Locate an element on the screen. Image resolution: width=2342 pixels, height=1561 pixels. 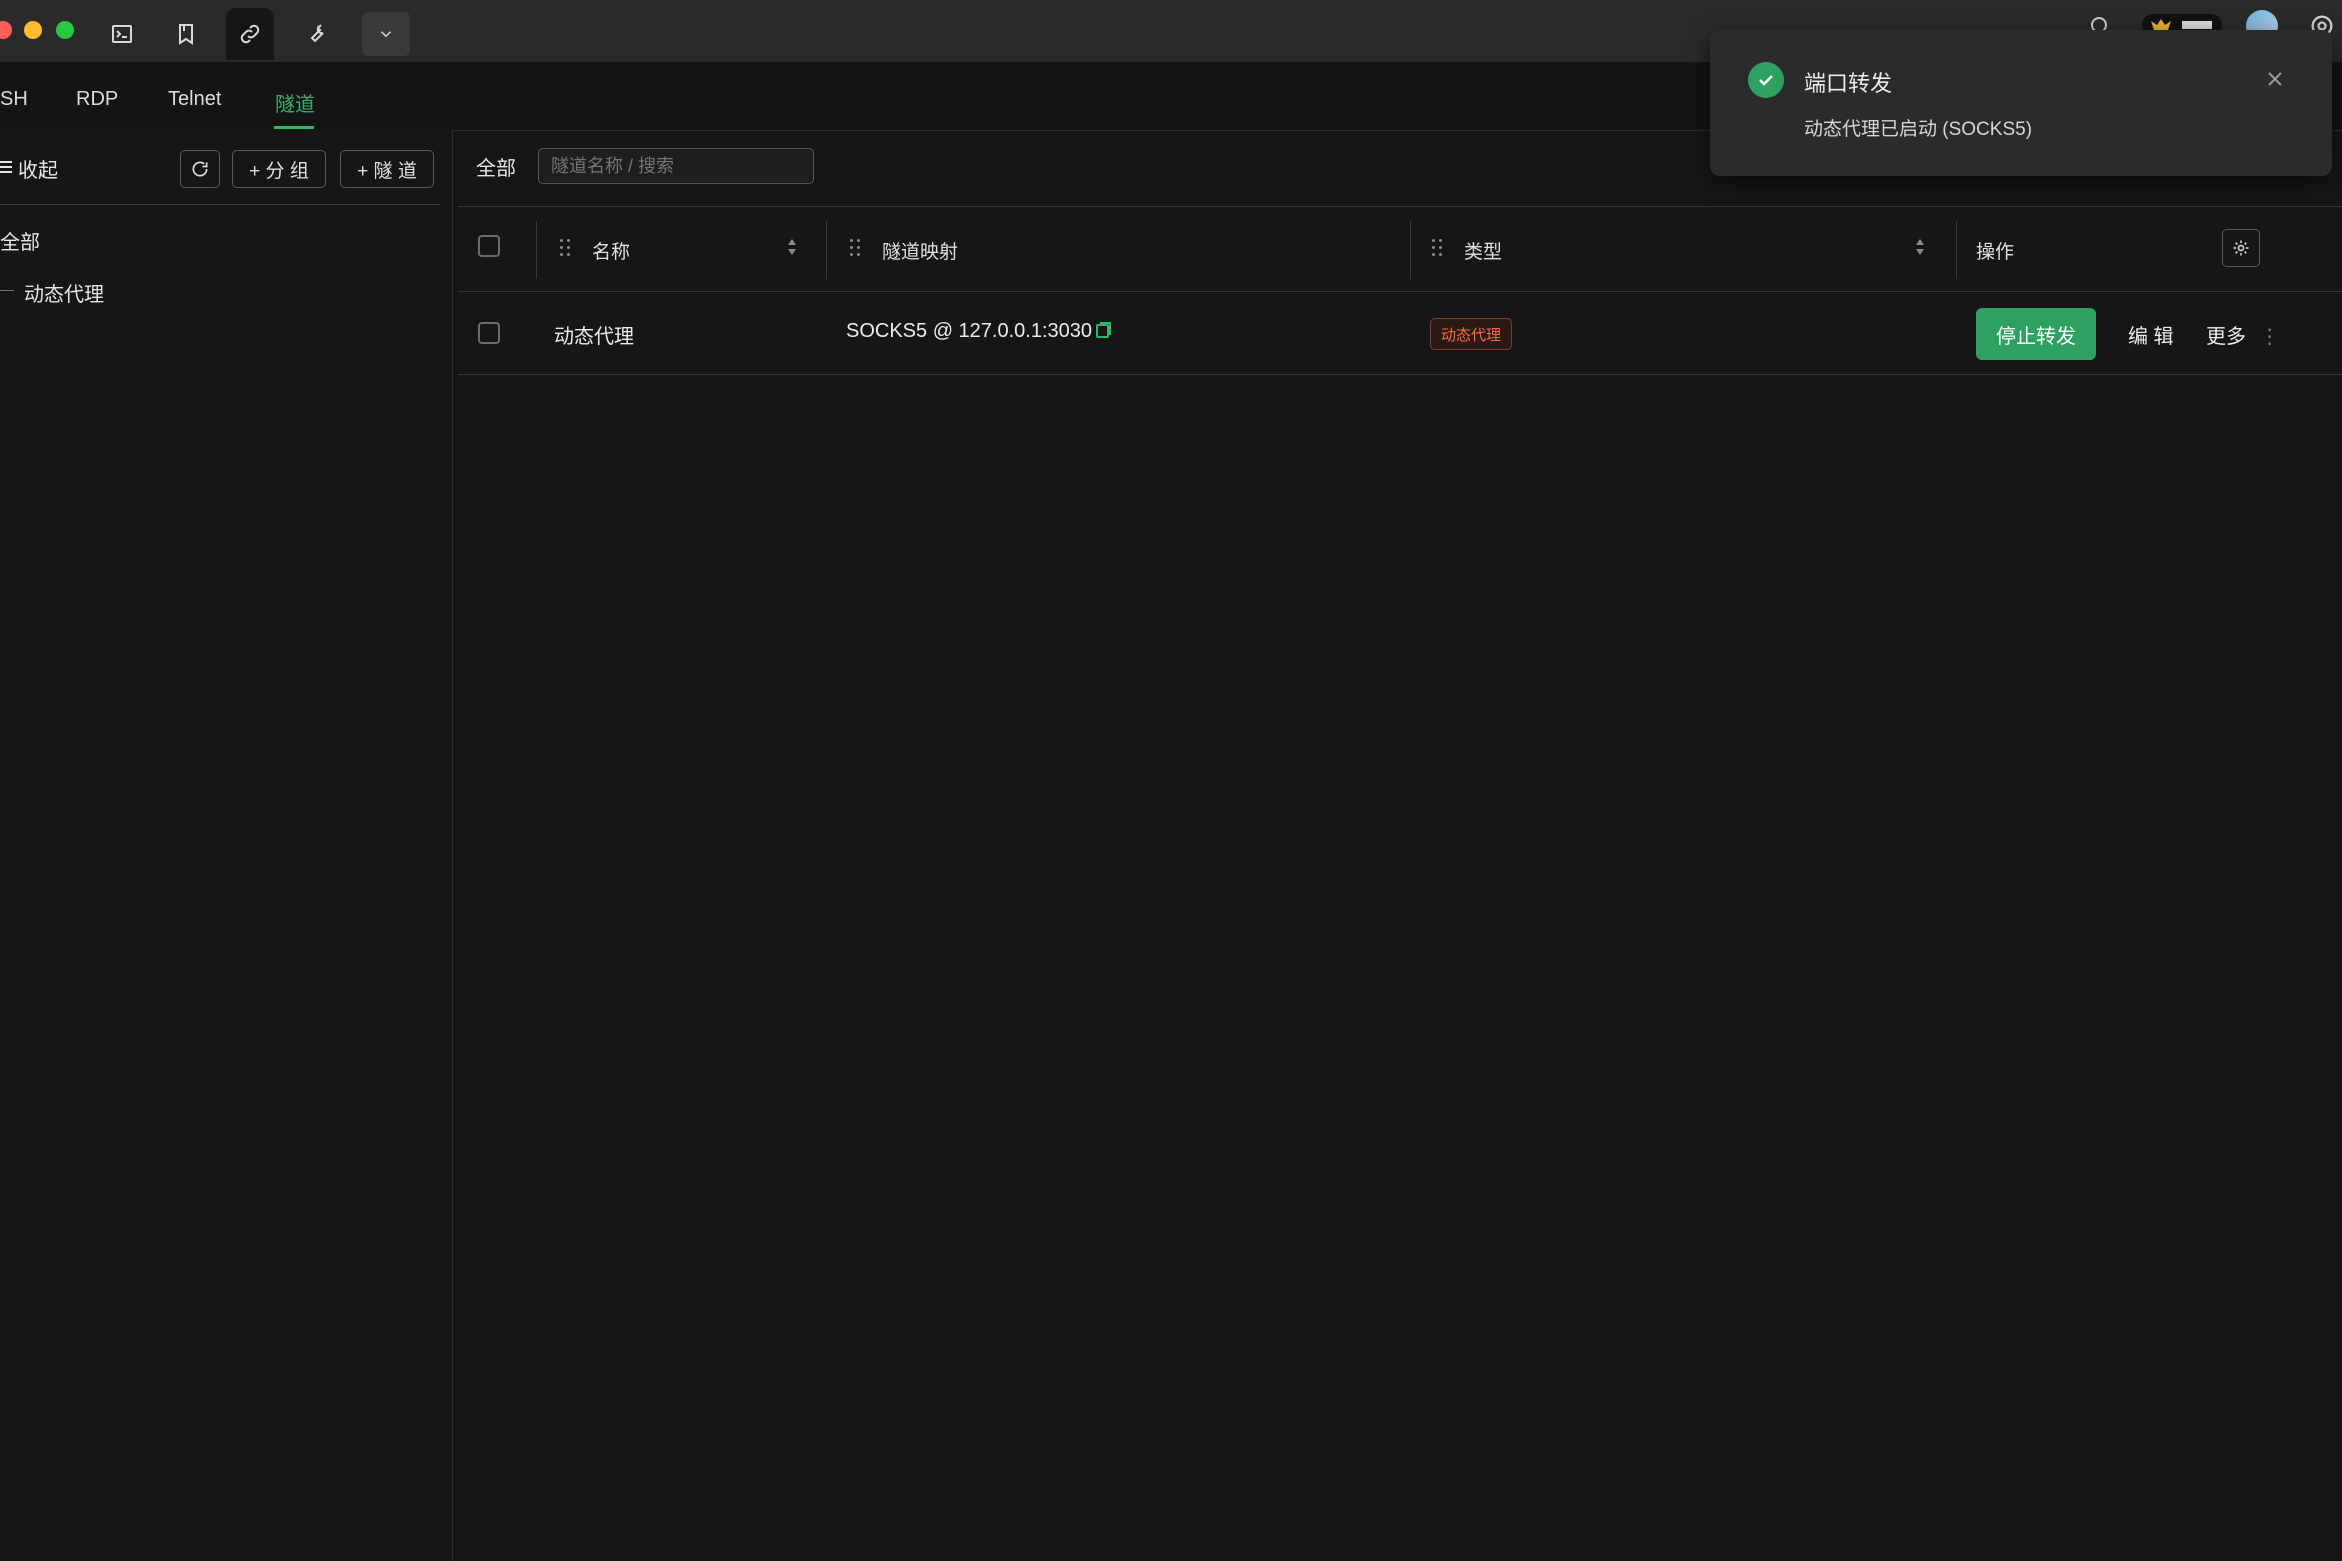
search-input is located at coordinates (676, 166).